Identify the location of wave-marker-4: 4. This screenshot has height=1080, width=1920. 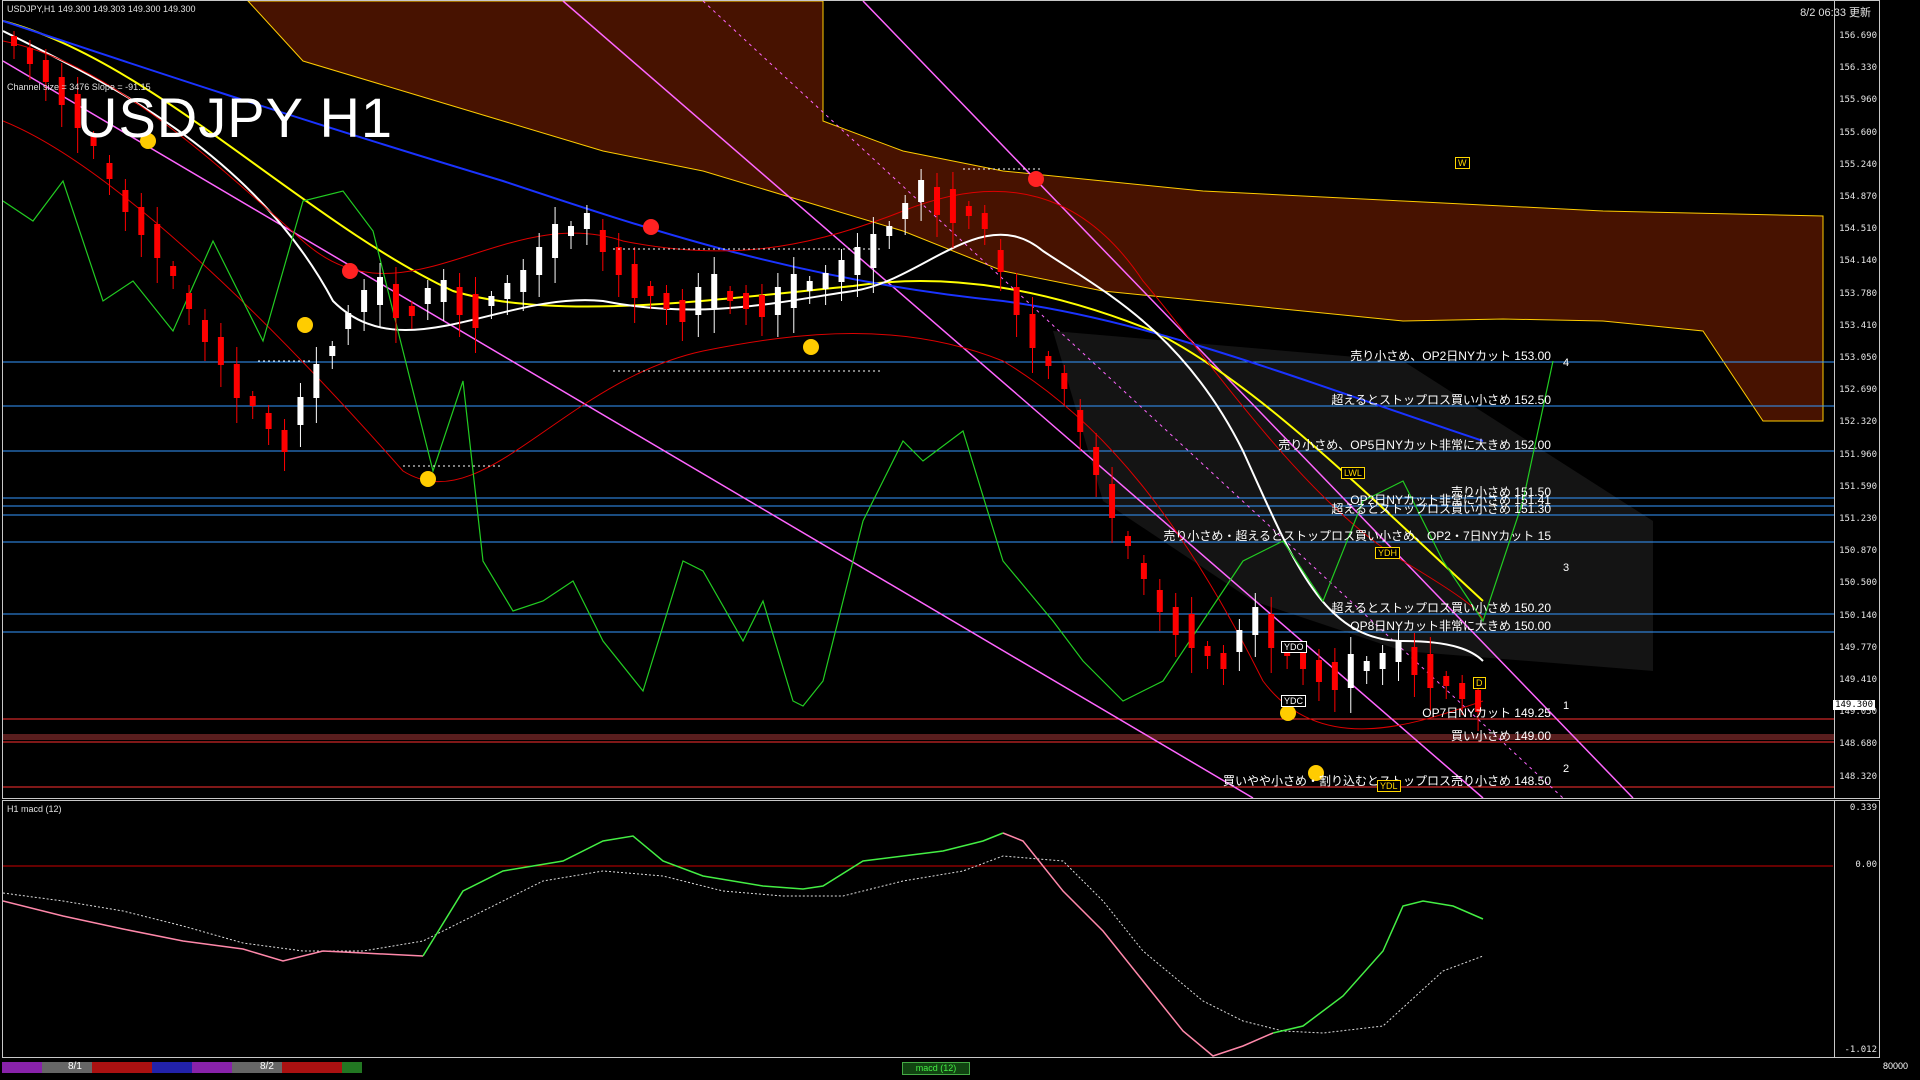
(1566, 363).